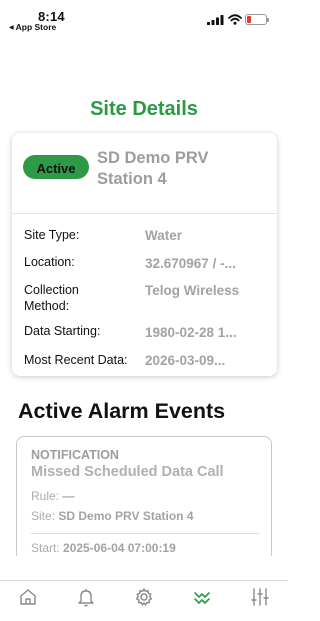 The width and height of the screenshot is (320, 621). I want to click on battery-level, so click(249, 19).